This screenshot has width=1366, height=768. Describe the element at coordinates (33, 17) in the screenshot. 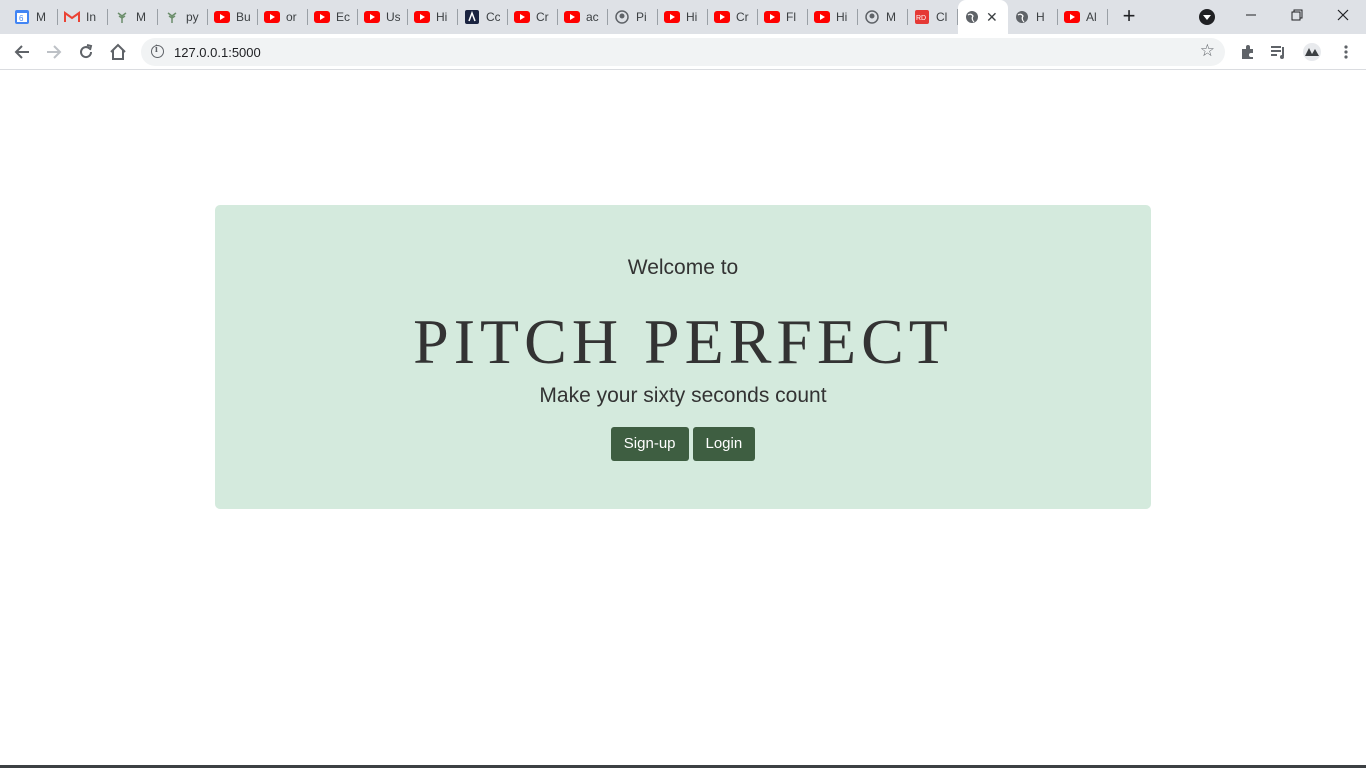

I see `browser-tab: 6M` at that location.